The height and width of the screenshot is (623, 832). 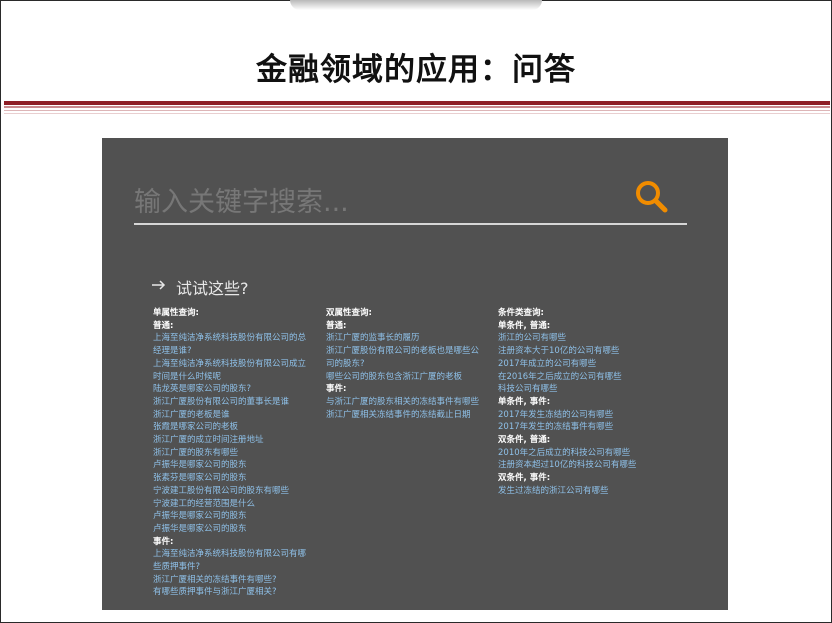 What do you see at coordinates (229, 427) in the screenshot?
I see `example-query-link: 张霞是哪家公司的老板` at bounding box center [229, 427].